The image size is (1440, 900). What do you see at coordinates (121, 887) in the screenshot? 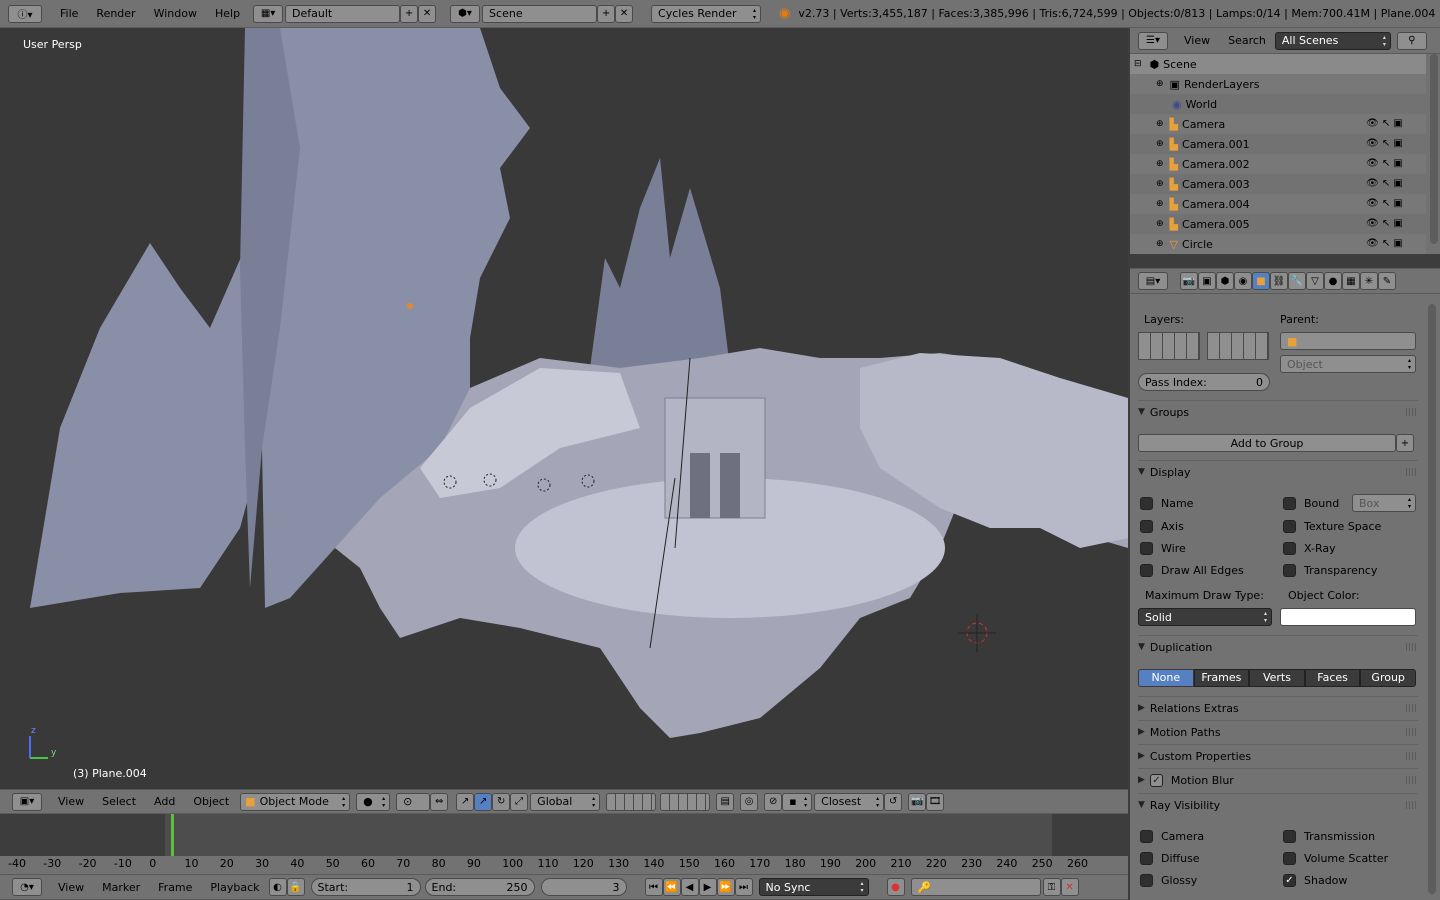
I see `timeline-menu-marker: Marker` at bounding box center [121, 887].